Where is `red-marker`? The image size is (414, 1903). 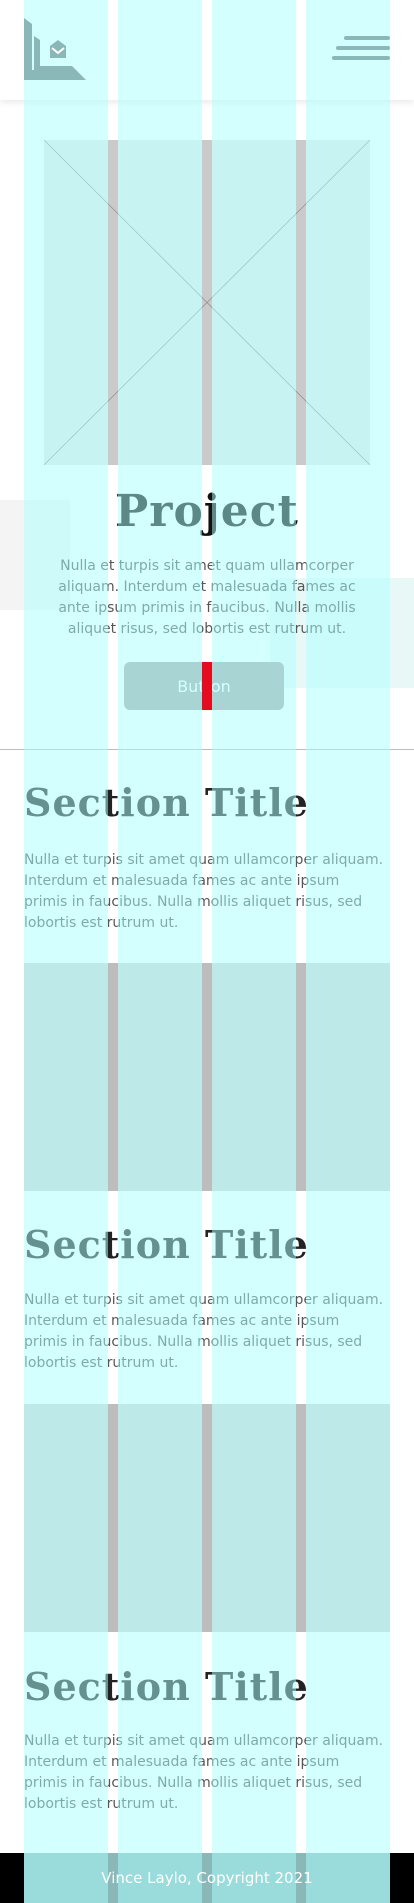
red-marker is located at coordinates (207, 686).